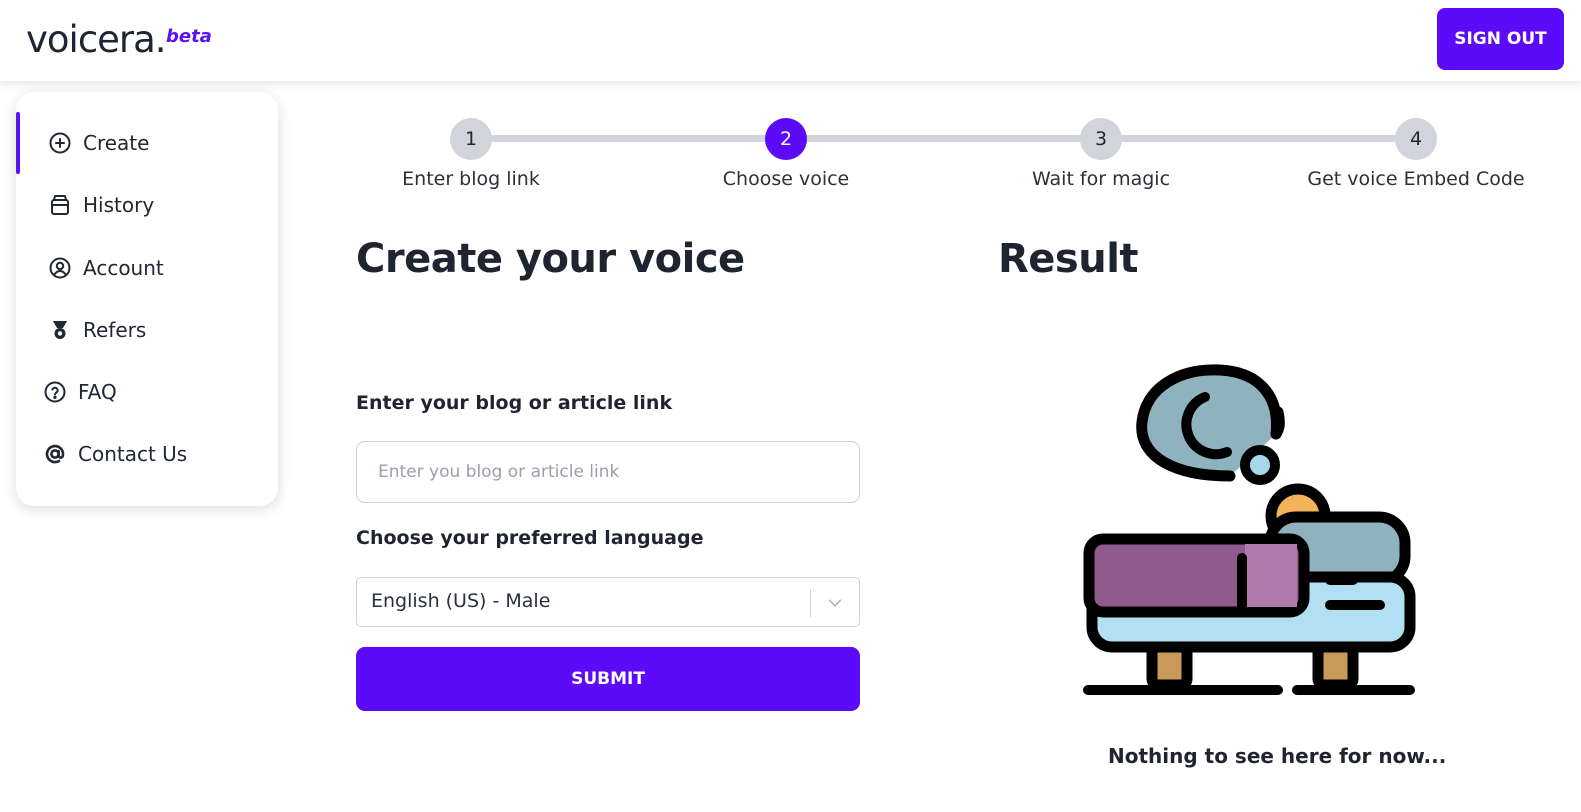  I want to click on sidebar-item-faq: FAQ, so click(147, 392).